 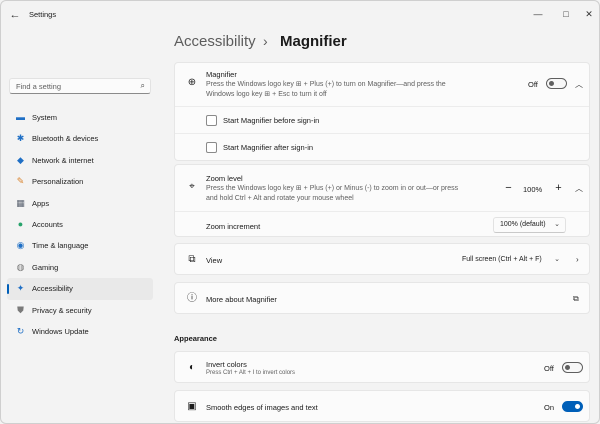 I want to click on sidebar-item-personalization: ✎ Personalization, so click(x=80, y=181).